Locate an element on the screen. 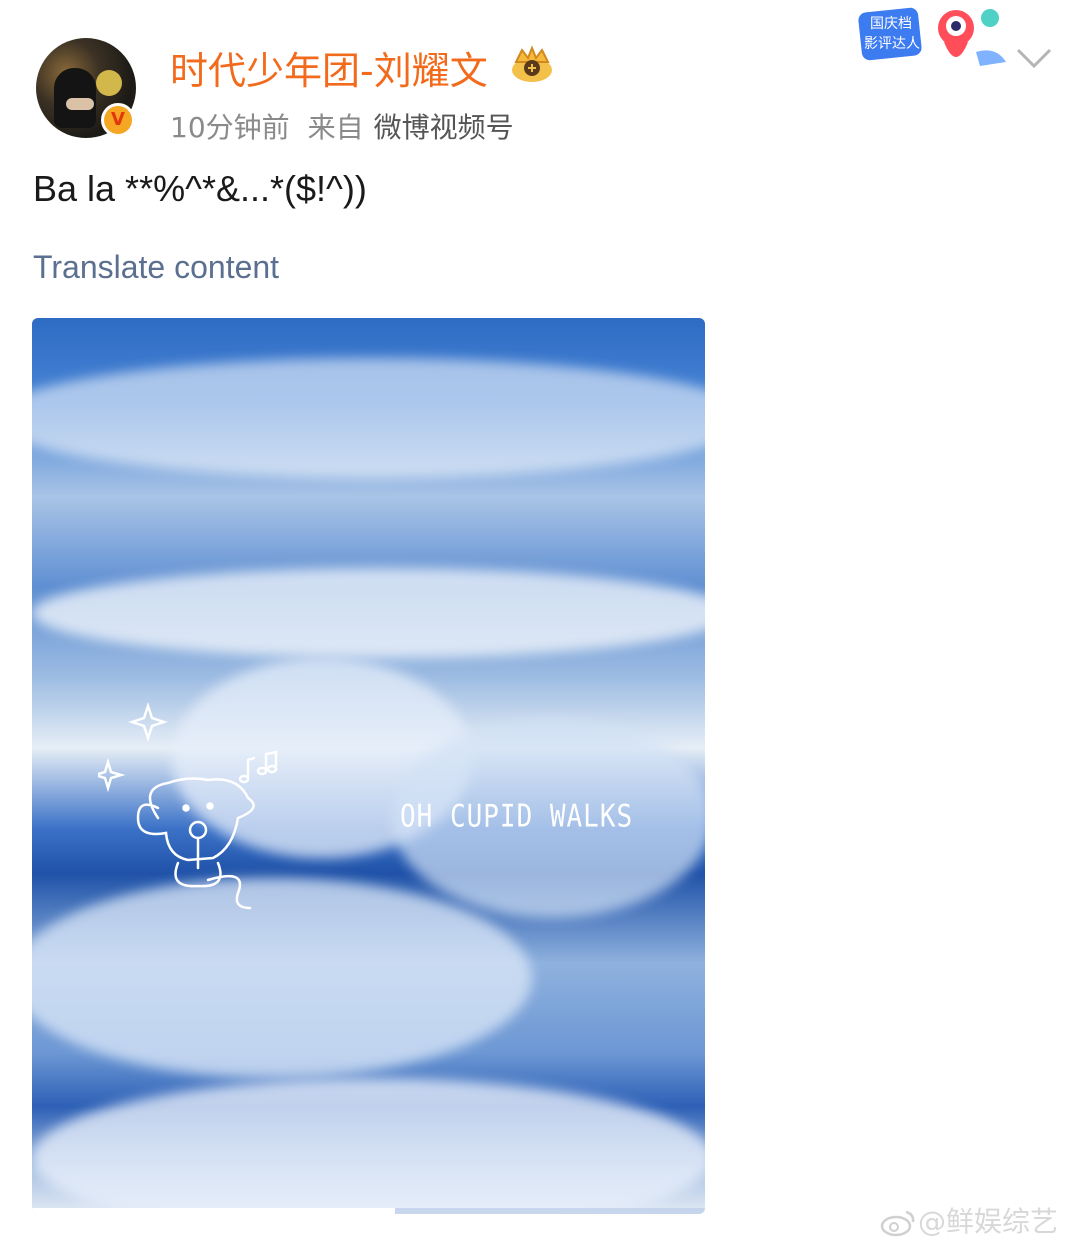 Image resolution: width=1080 pixels, height=1246 pixels. avatar-hand is located at coordinates (80, 104).